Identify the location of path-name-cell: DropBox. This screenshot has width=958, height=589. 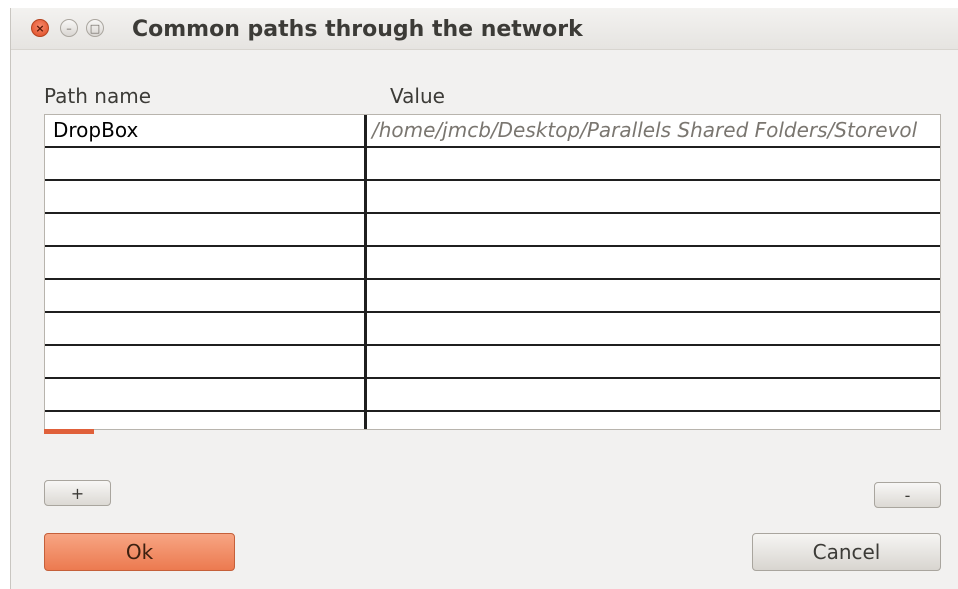
(205, 130).